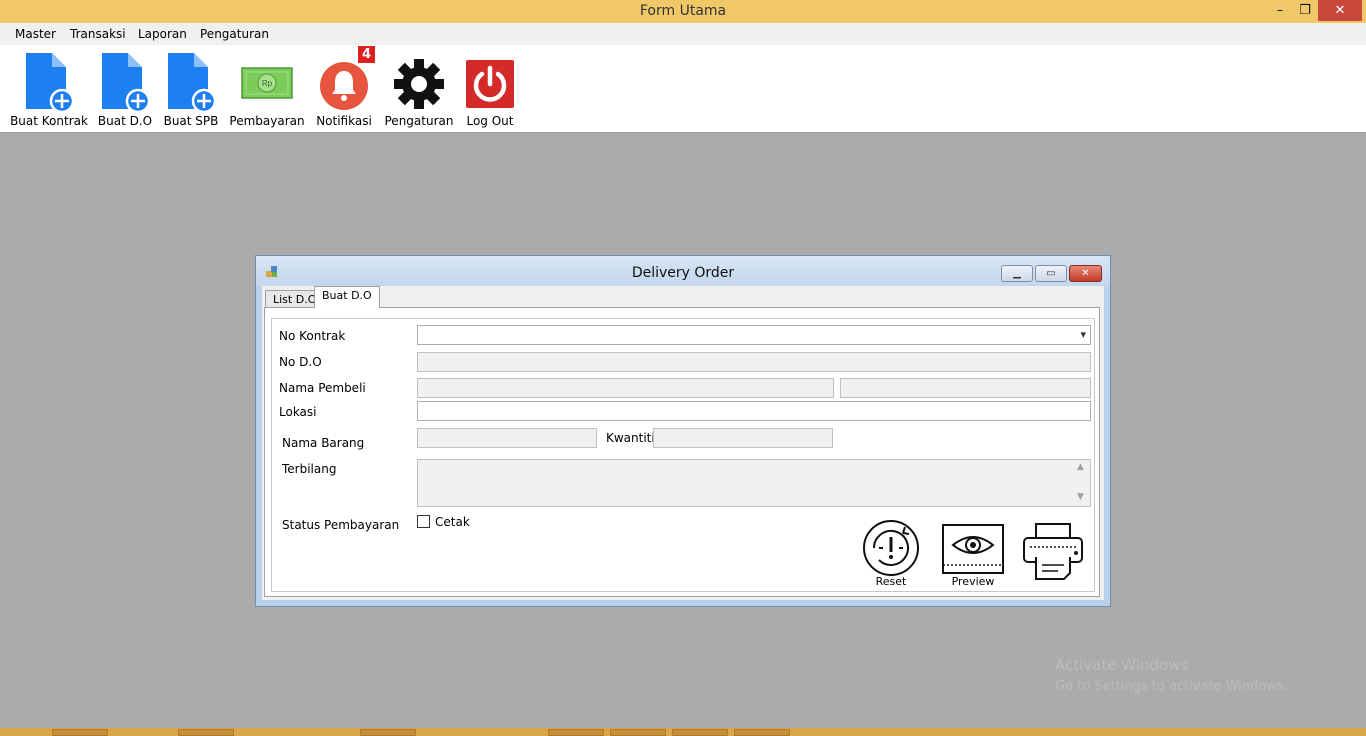 The image size is (1366, 736). What do you see at coordinates (507, 438) in the screenshot?
I see `nama-barang-field` at bounding box center [507, 438].